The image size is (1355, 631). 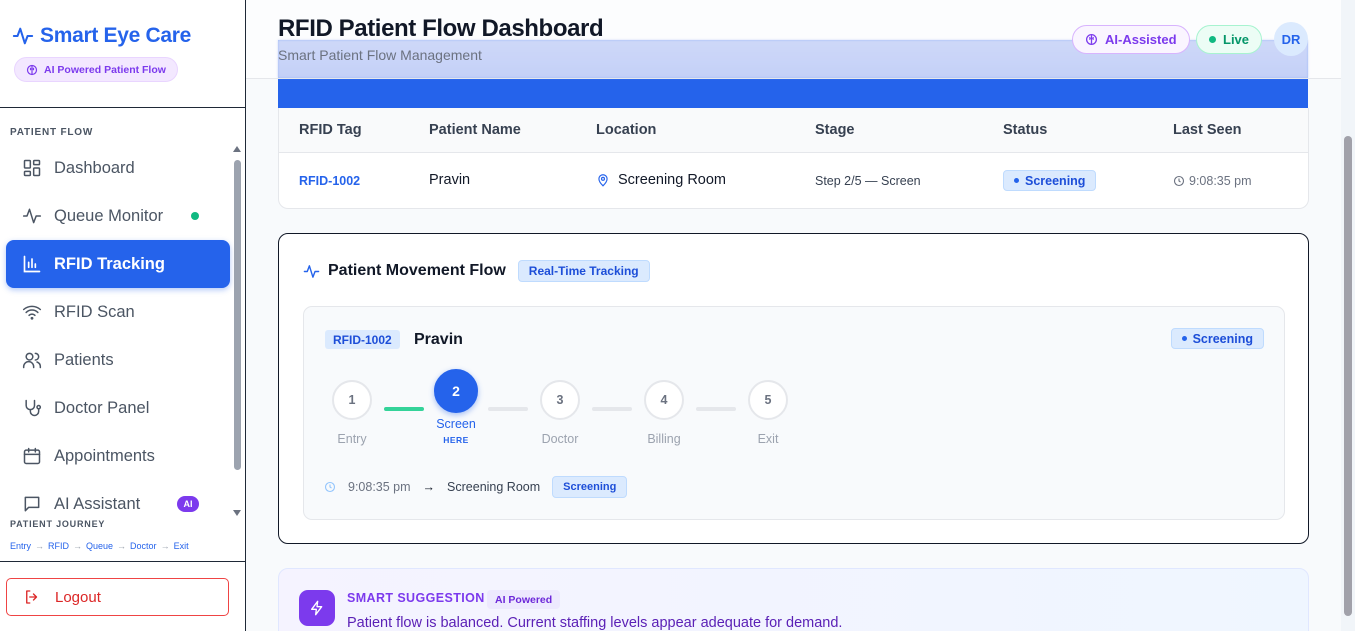 I want to click on patient-journey: Entry → RFID → Queue → Doctor → Exit, so click(x=99, y=546).